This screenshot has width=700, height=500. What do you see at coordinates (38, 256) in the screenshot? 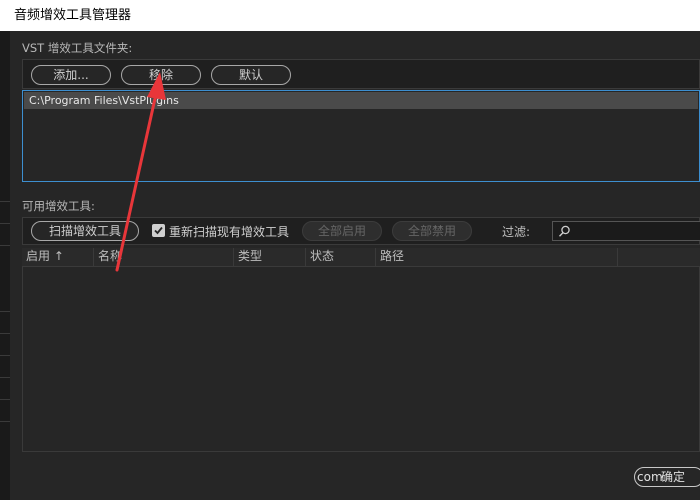
I see `column-enabled-label: 启用` at bounding box center [38, 256].